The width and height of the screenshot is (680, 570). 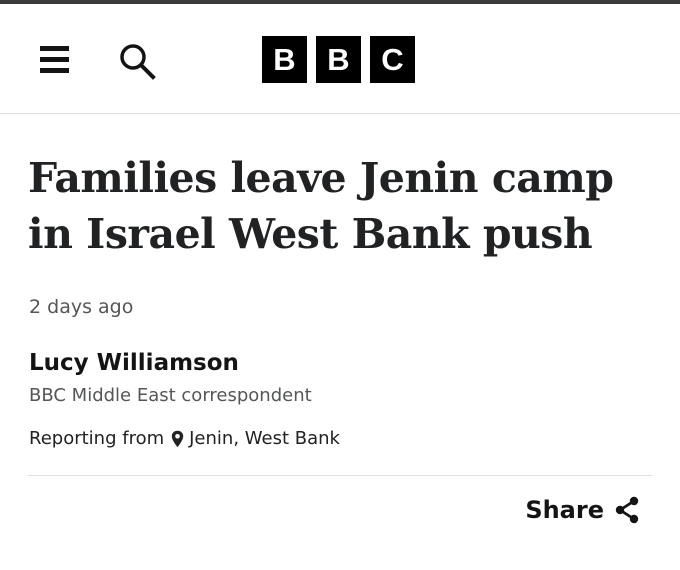 What do you see at coordinates (340, 475) in the screenshot?
I see `divider` at bounding box center [340, 475].